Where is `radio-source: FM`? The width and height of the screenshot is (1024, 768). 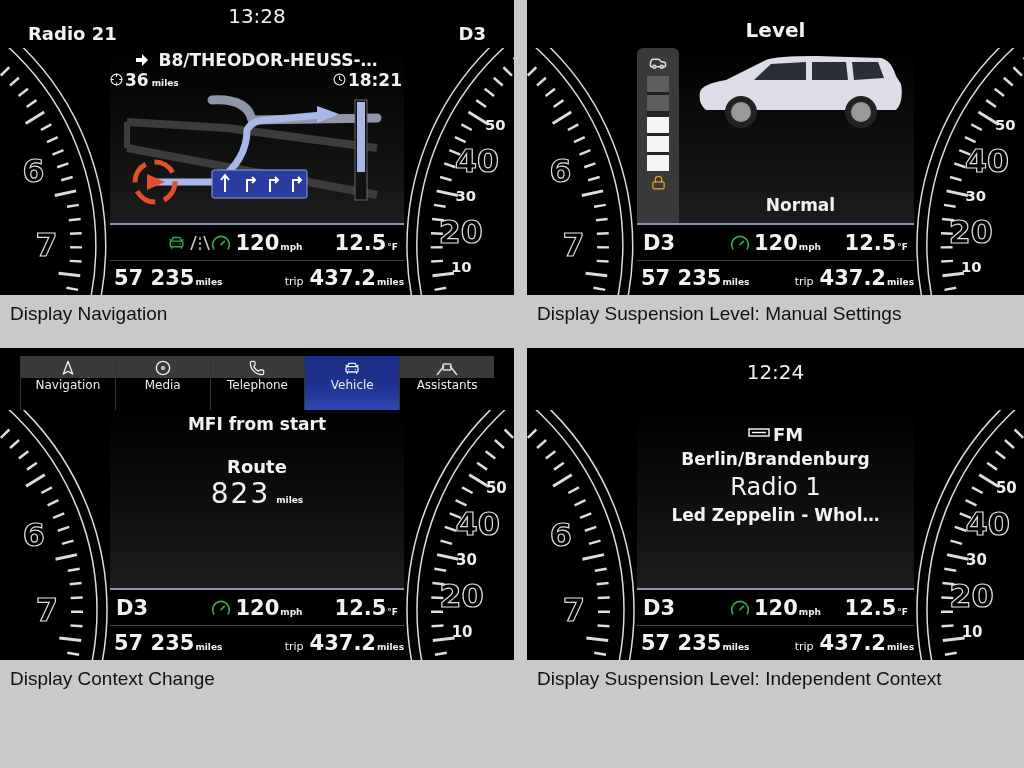
radio-source: FM is located at coordinates (788, 434).